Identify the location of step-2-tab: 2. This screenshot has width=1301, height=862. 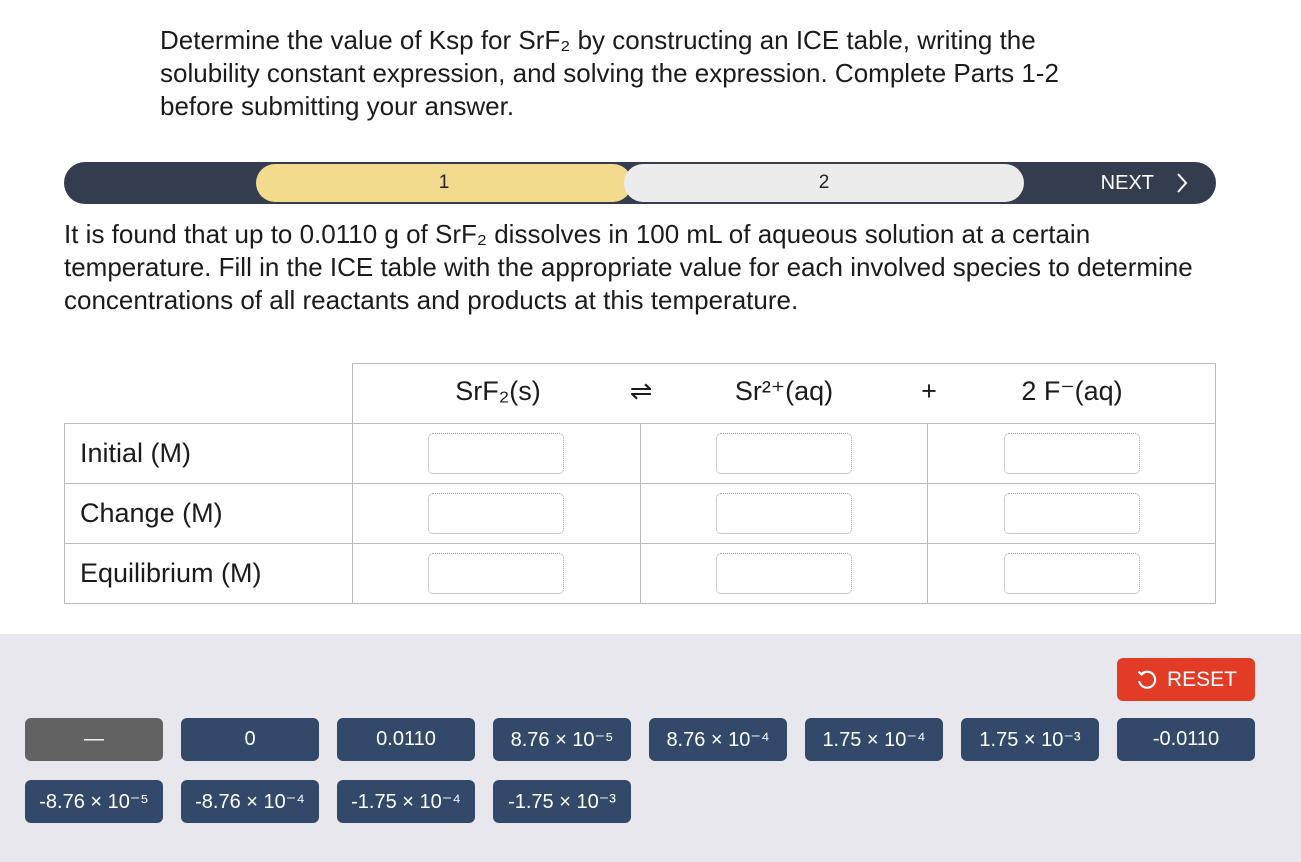
(824, 183).